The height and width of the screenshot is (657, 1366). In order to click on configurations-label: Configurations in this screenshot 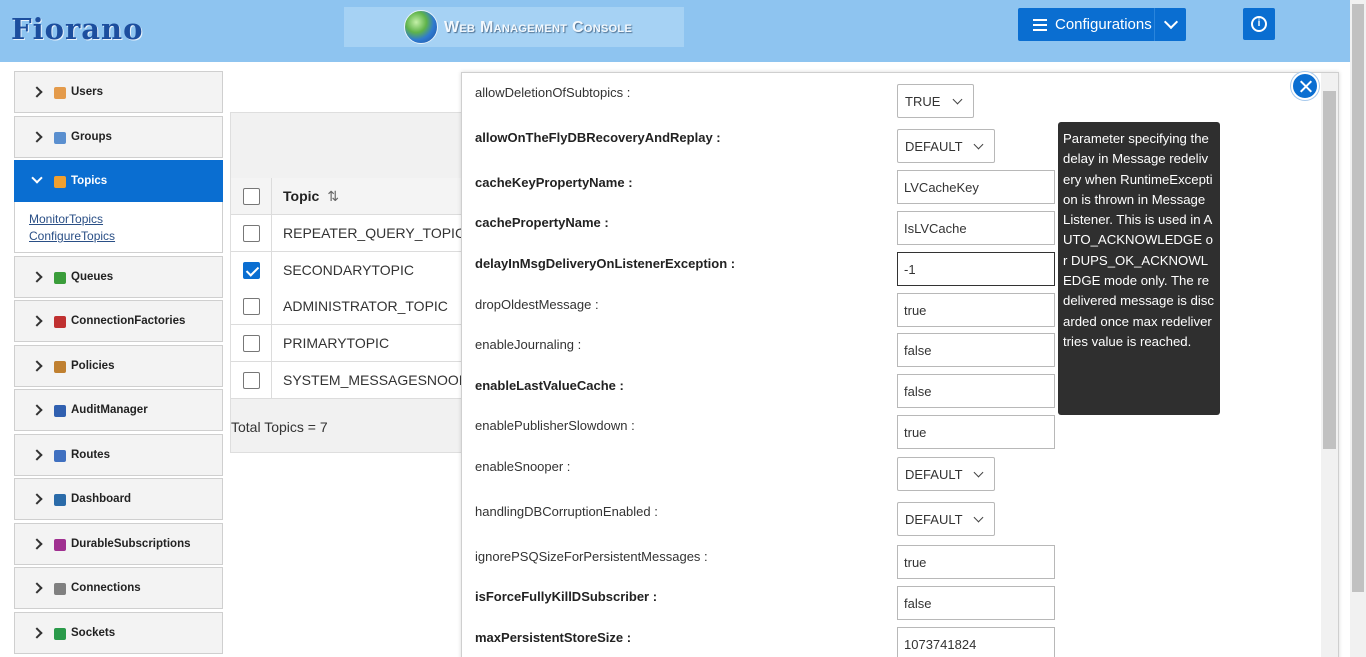, I will do `click(1103, 24)`.